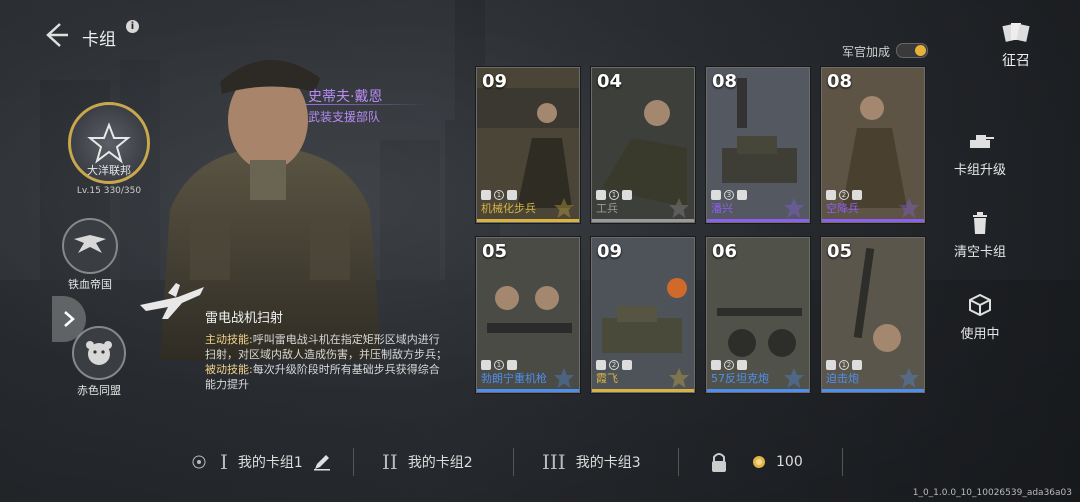 This screenshot has height=502, width=1080. Describe the element at coordinates (99, 353) in the screenshot. I see `bear-emblem-icon` at that location.